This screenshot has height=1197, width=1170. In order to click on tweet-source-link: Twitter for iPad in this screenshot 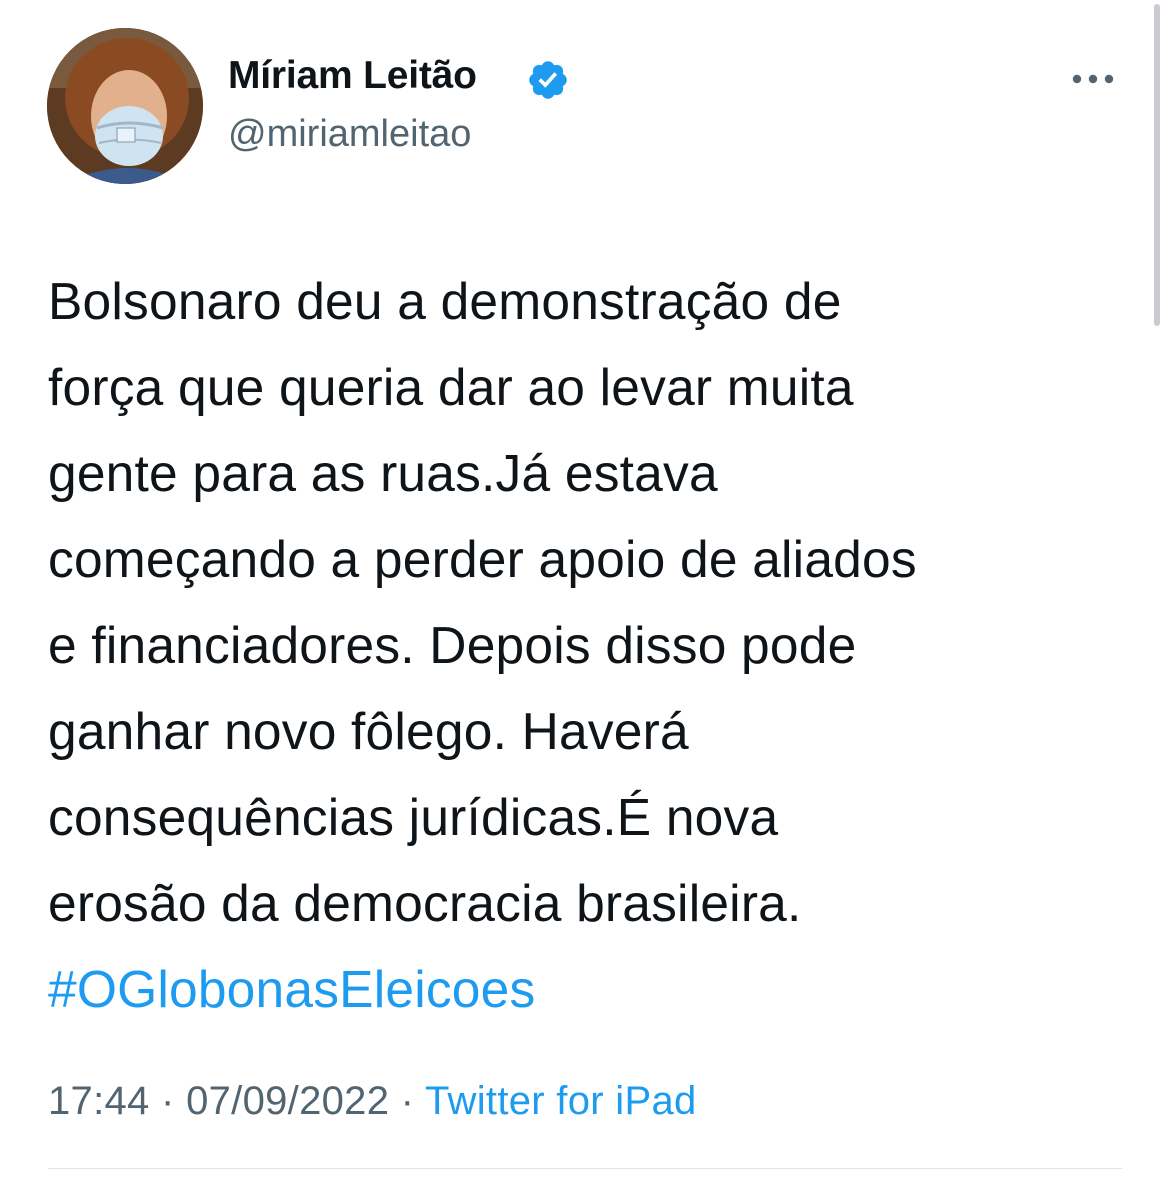, I will do `click(561, 1101)`.